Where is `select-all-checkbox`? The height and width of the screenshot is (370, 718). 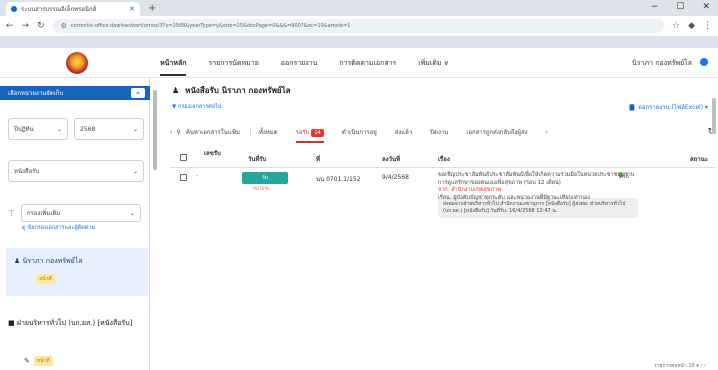
select-all-checkbox is located at coordinates (183, 157).